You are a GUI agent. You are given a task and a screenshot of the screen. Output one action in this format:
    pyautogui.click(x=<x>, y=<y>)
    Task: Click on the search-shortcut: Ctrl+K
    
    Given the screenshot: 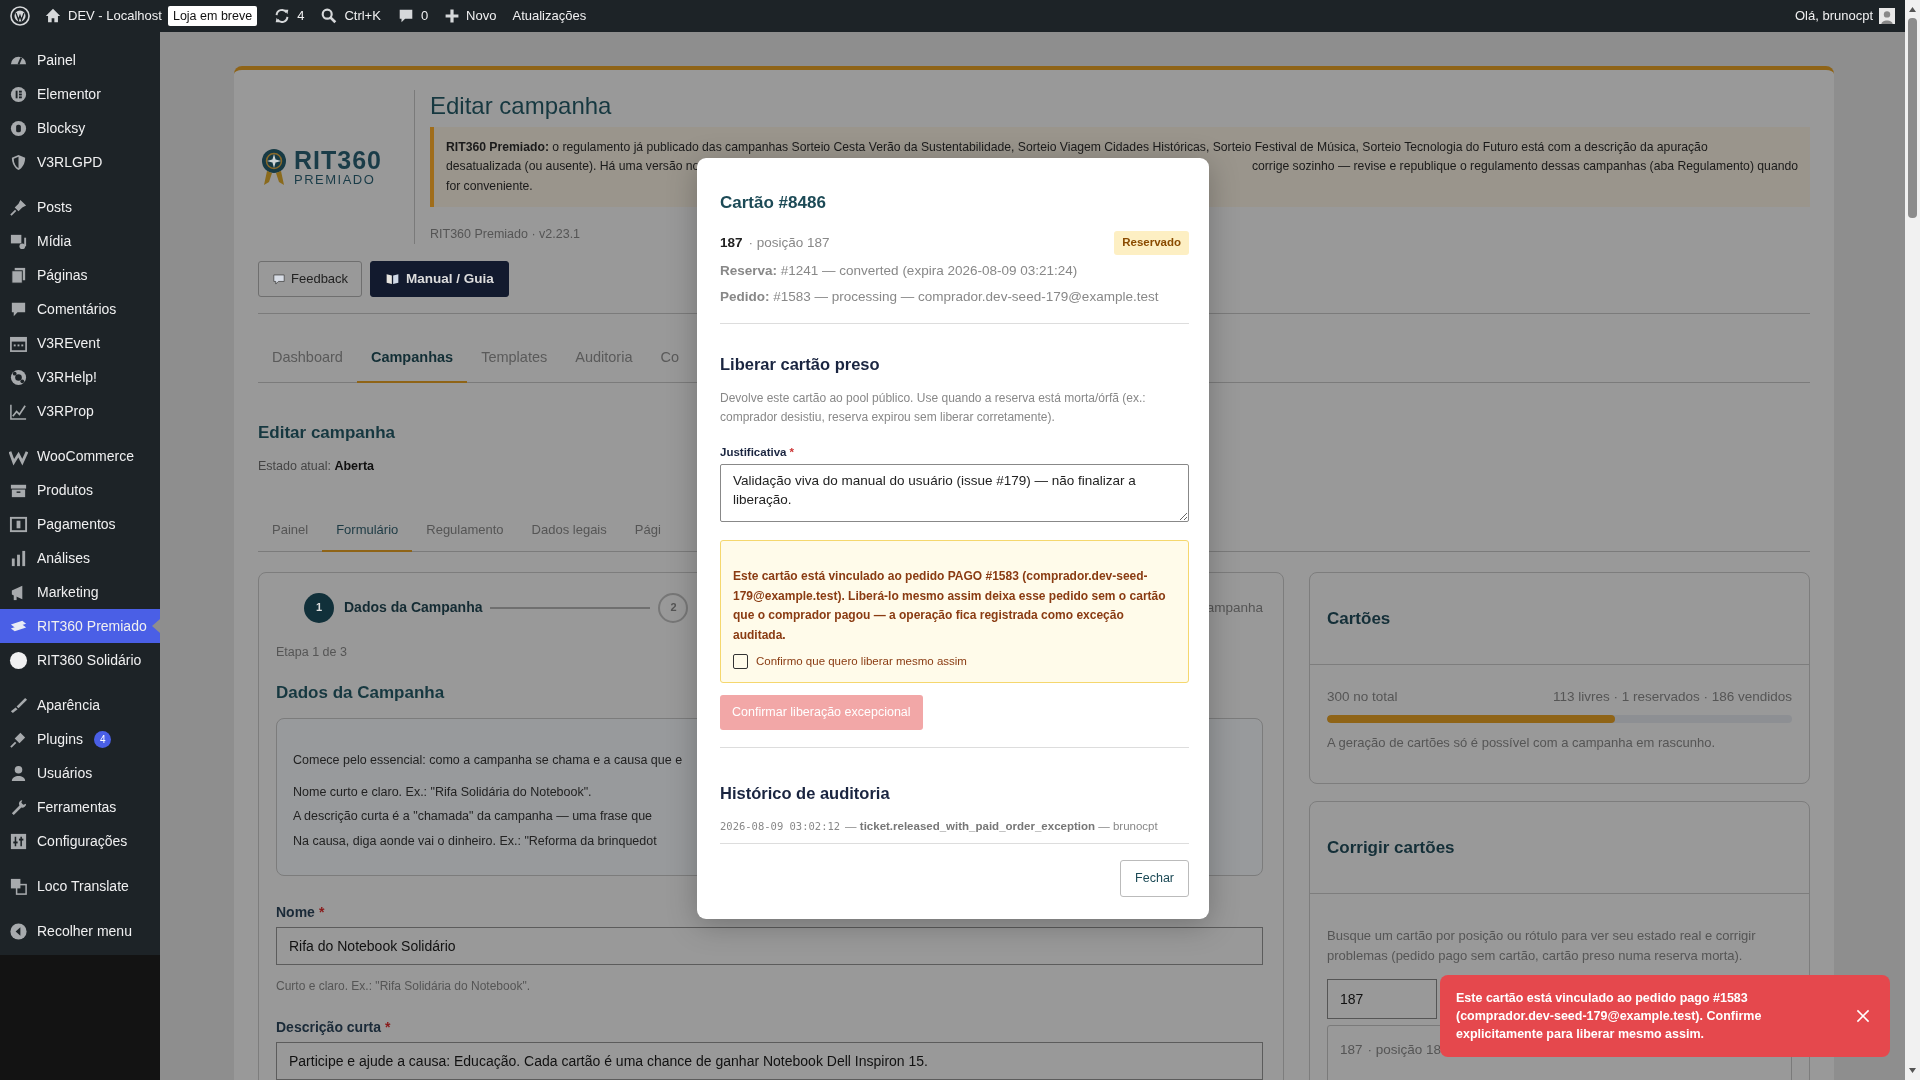 What is the action you would take?
    pyautogui.click(x=362, y=16)
    